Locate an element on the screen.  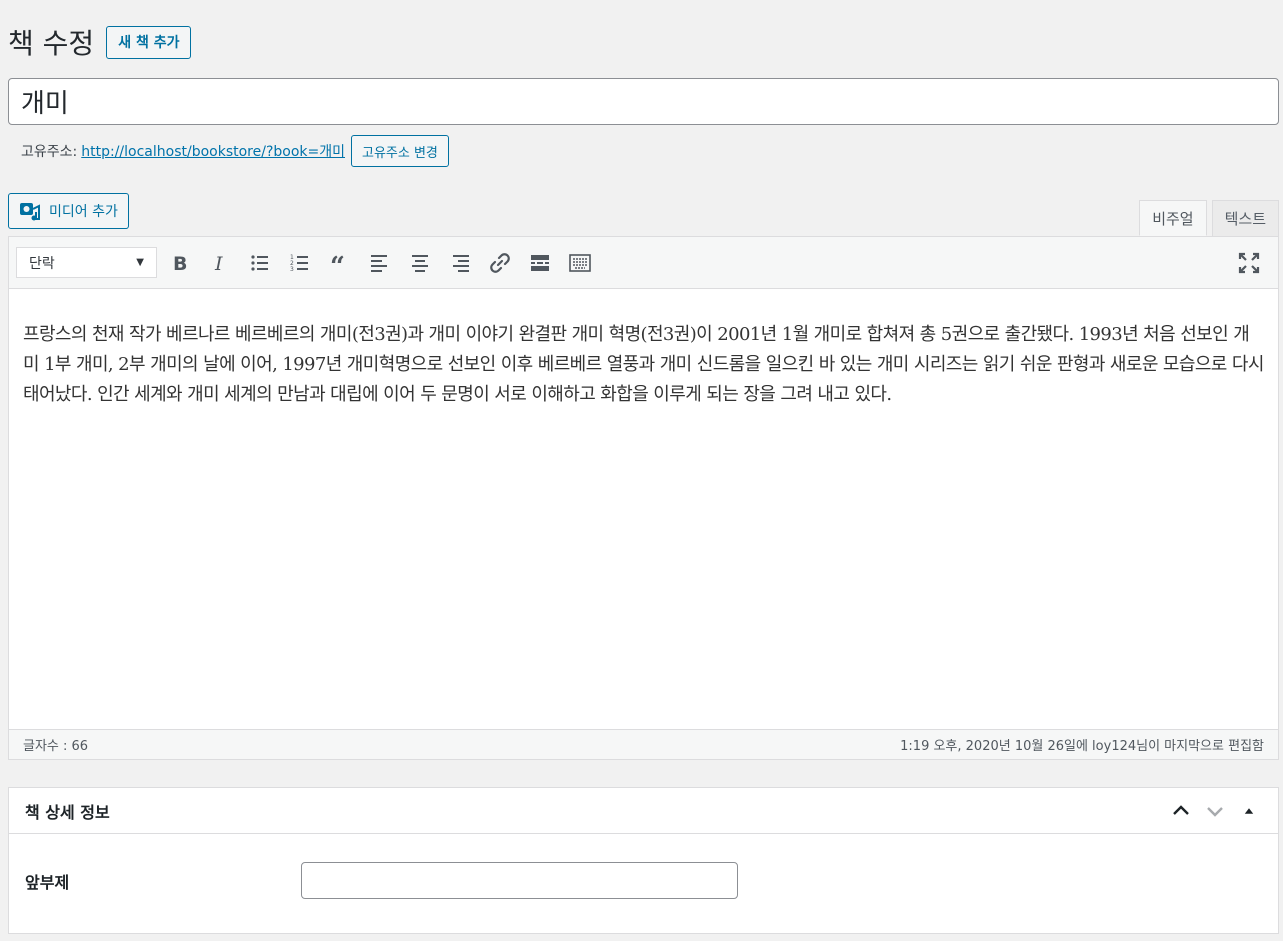
italic-icon: I is located at coordinates (218, 264).